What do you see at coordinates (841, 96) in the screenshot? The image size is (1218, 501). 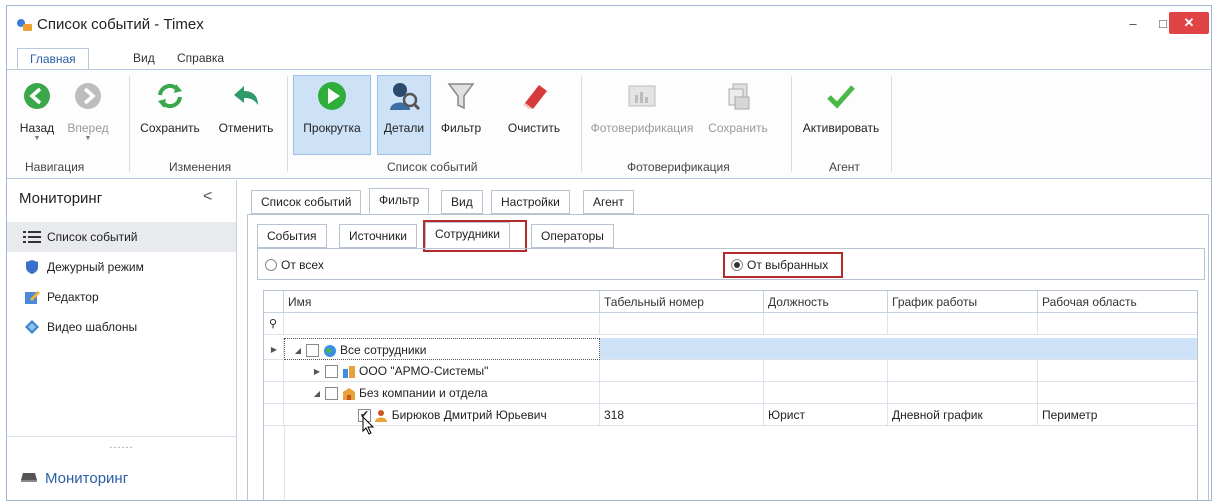 I see `checkmark-icon` at bounding box center [841, 96].